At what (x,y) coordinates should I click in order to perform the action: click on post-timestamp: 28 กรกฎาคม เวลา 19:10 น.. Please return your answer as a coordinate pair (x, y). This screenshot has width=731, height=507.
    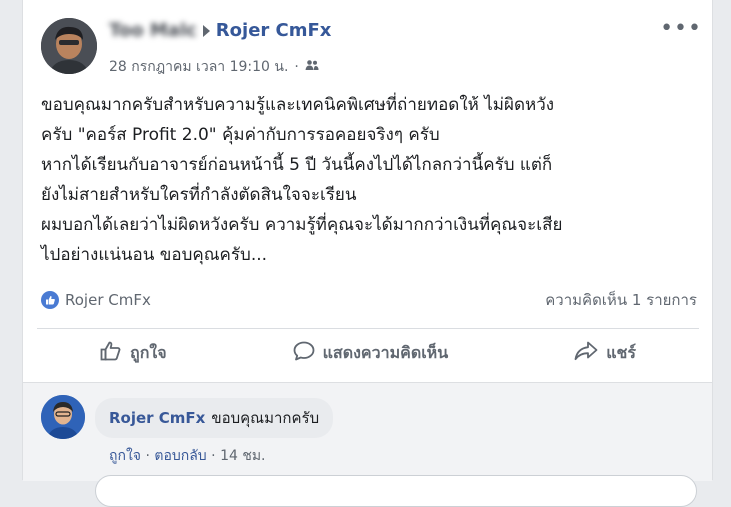
    Looking at the image, I should click on (198, 67).